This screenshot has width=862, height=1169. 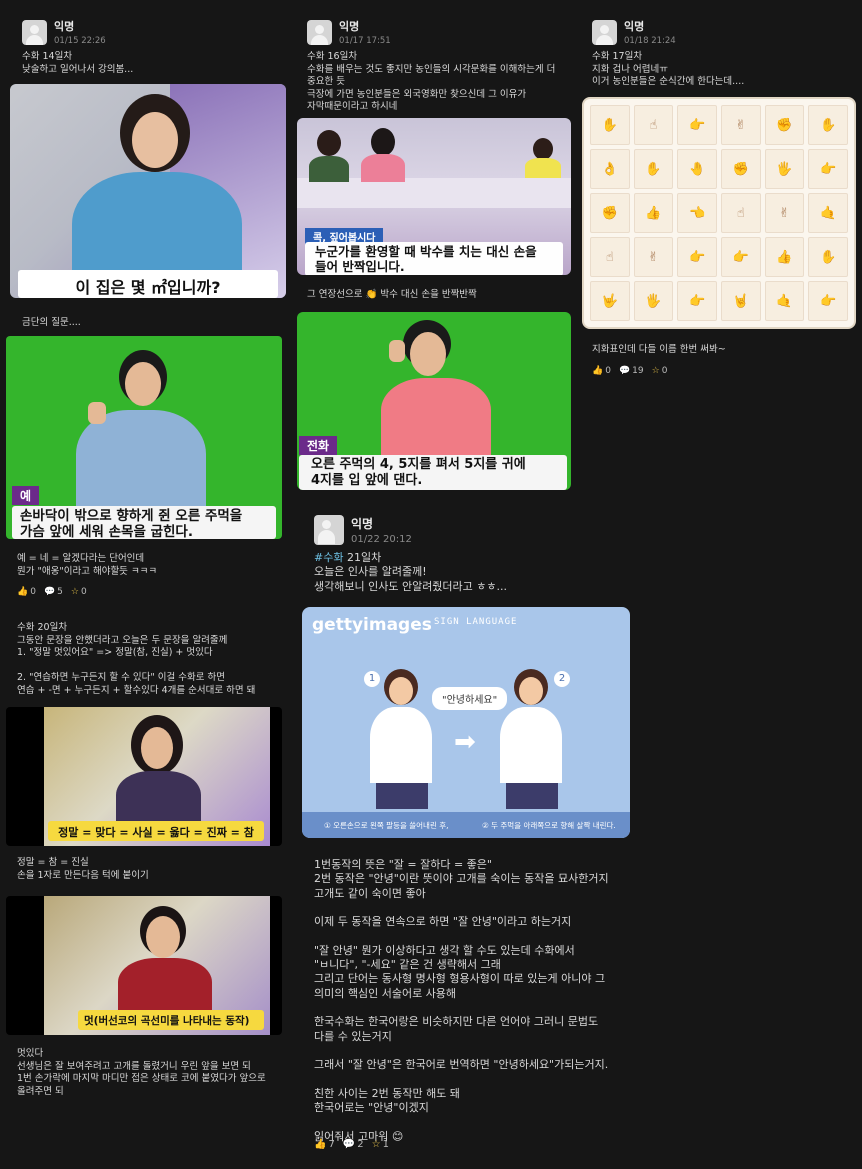 I want to click on step-2-text: ② 두 주먹을 아래쪽으로 향해 살짝 내린다., so click(x=549, y=825).